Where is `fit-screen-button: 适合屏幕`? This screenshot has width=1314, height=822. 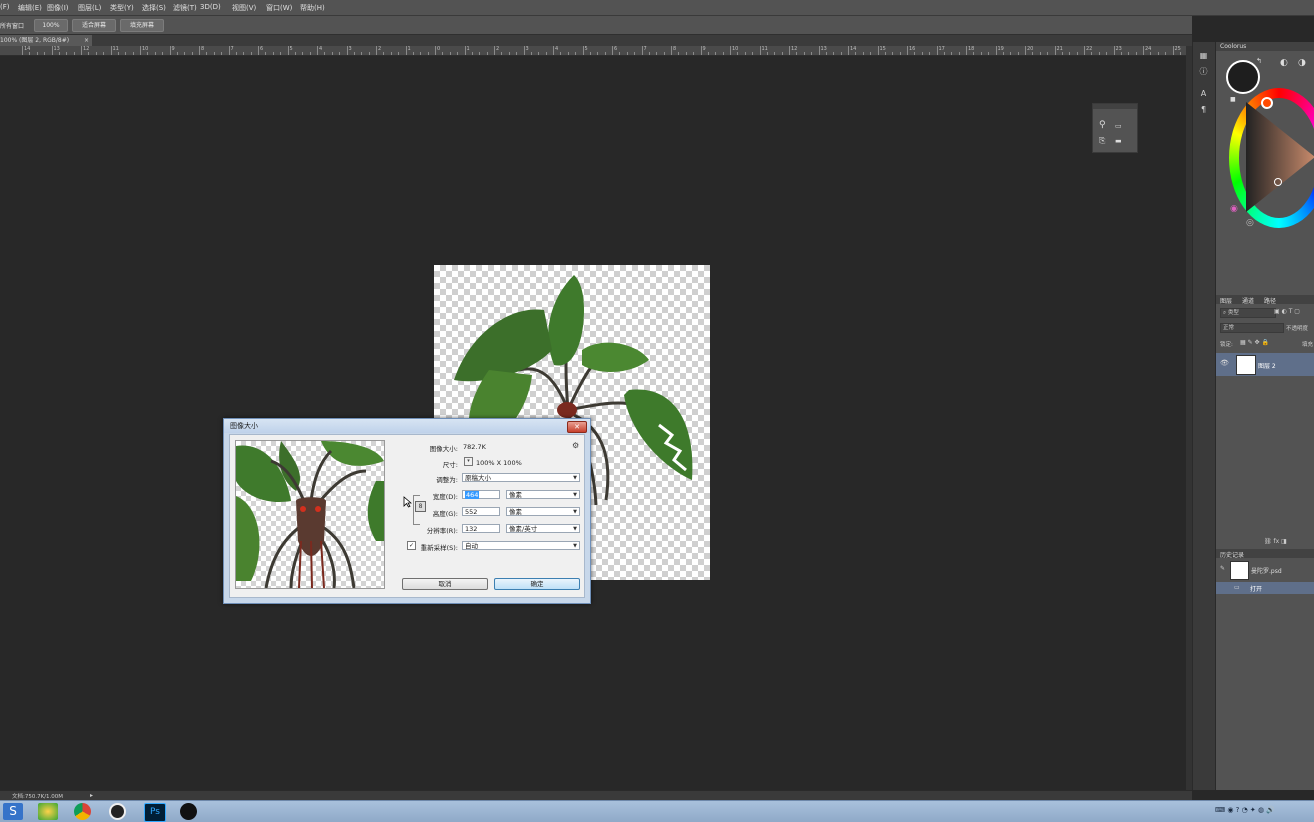 fit-screen-button: 适合屏幕 is located at coordinates (94, 25).